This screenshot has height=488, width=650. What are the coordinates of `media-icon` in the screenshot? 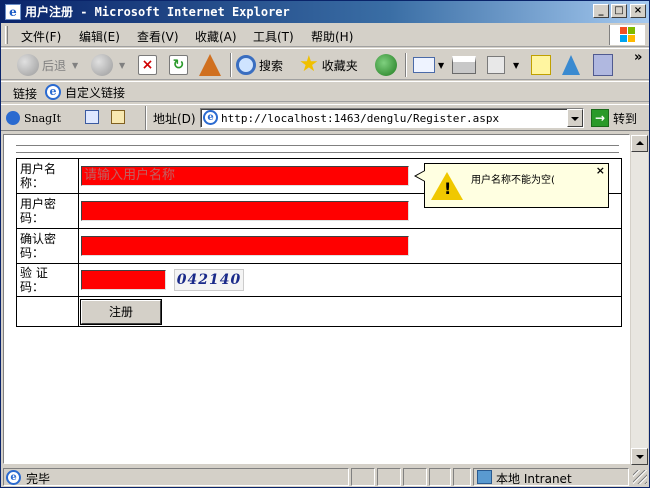 It's located at (386, 65).